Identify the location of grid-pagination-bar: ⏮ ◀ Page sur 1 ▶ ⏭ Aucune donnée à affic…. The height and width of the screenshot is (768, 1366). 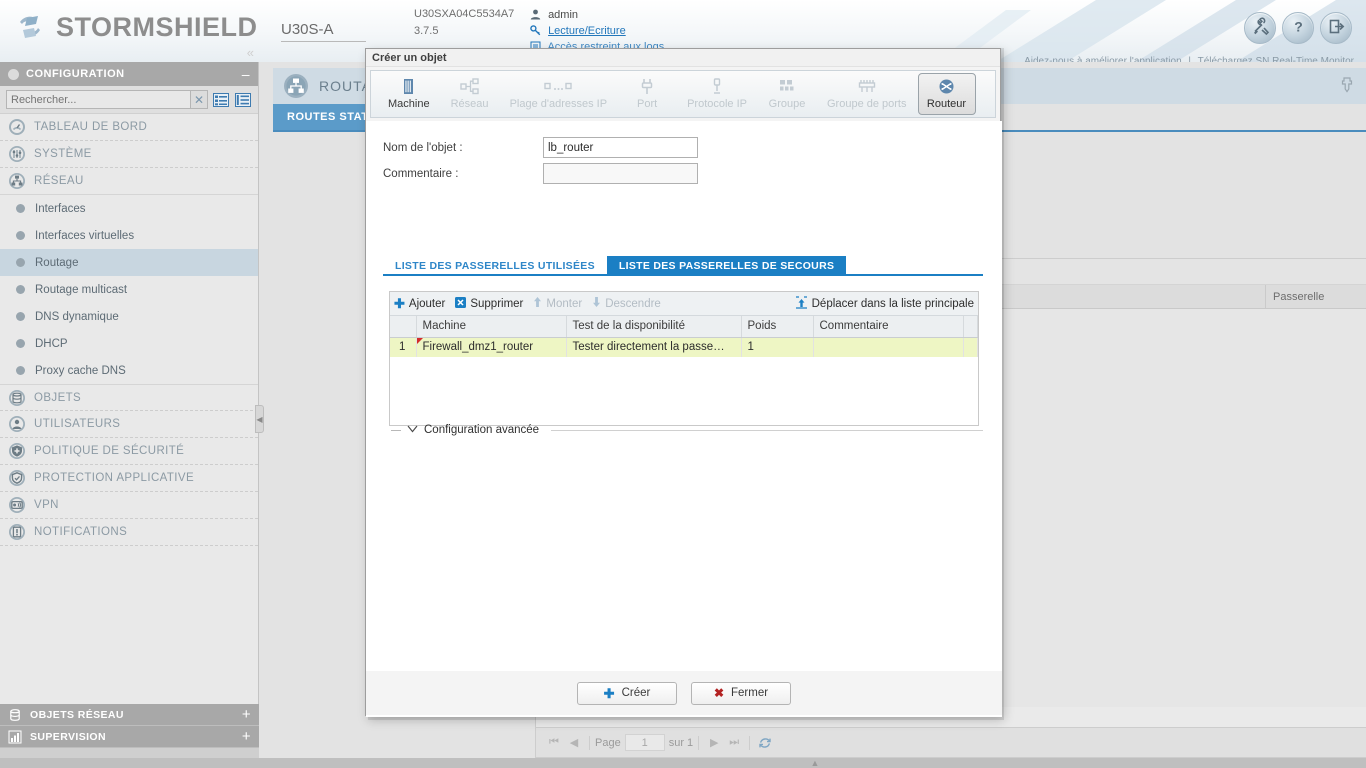
(950, 743).